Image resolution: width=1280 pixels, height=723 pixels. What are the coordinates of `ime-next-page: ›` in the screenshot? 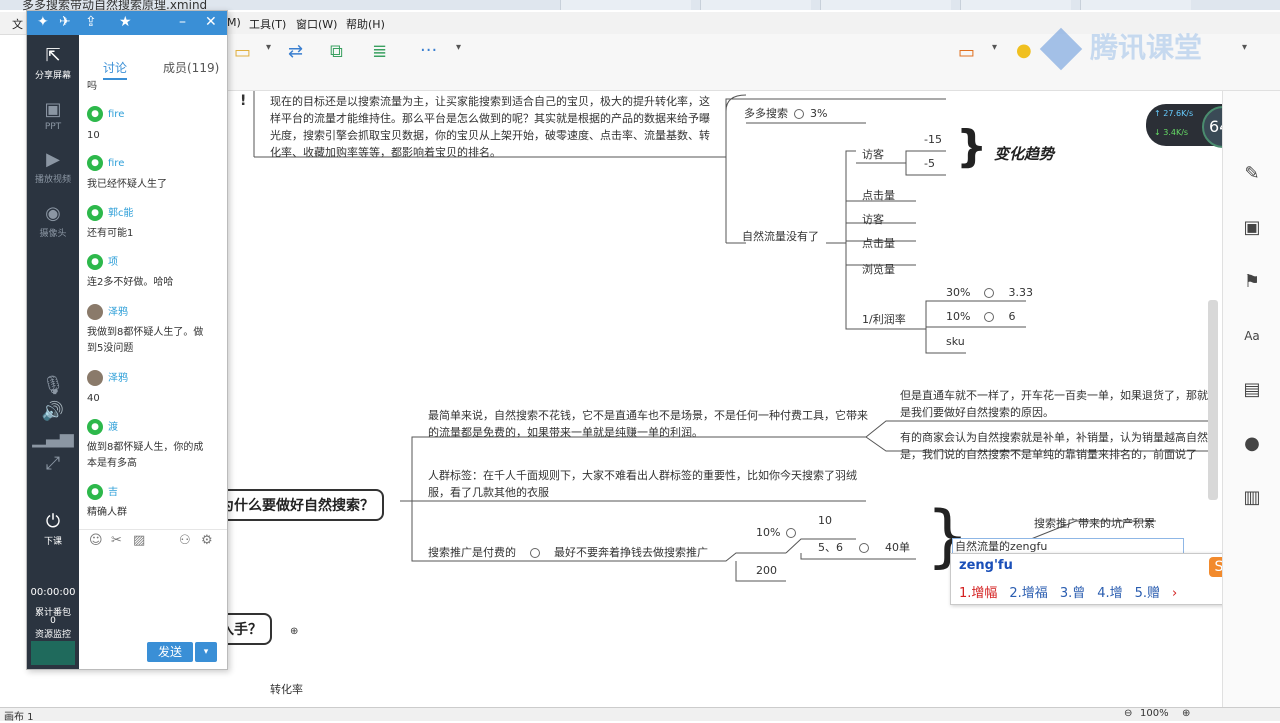 It's located at (1174, 593).